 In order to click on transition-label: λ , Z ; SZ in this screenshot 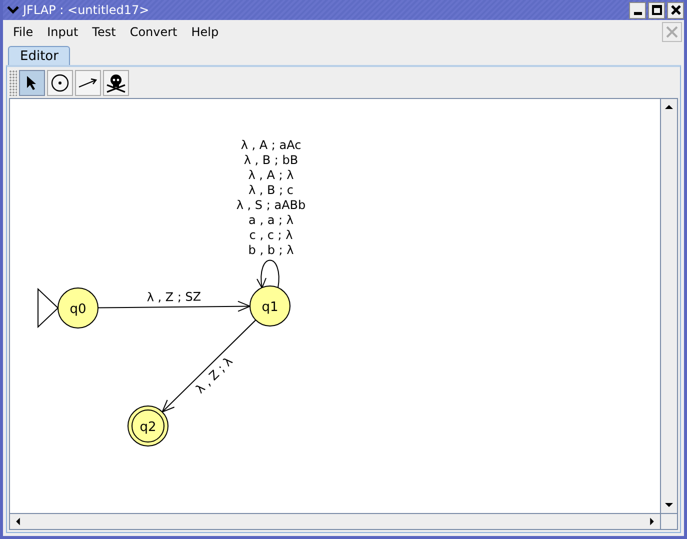, I will do `click(174, 297)`.